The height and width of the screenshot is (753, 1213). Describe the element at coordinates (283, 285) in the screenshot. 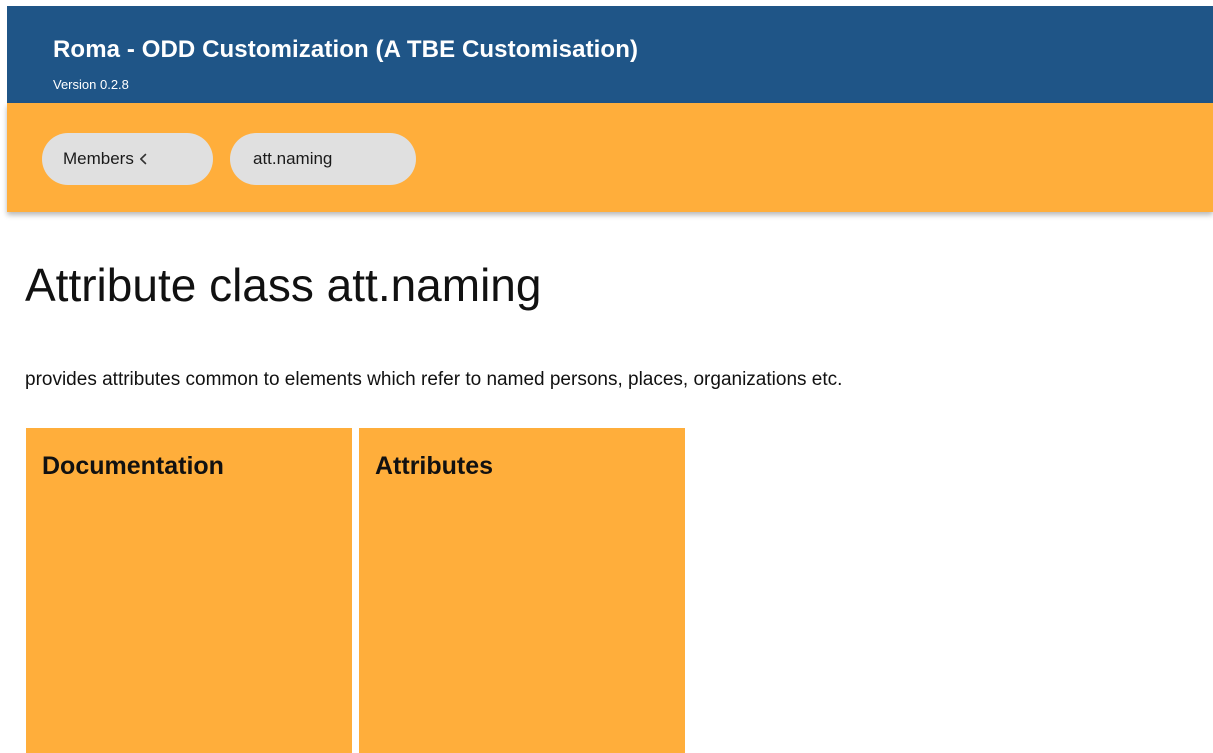

I see `page-title: Attribute class att.naming` at that location.